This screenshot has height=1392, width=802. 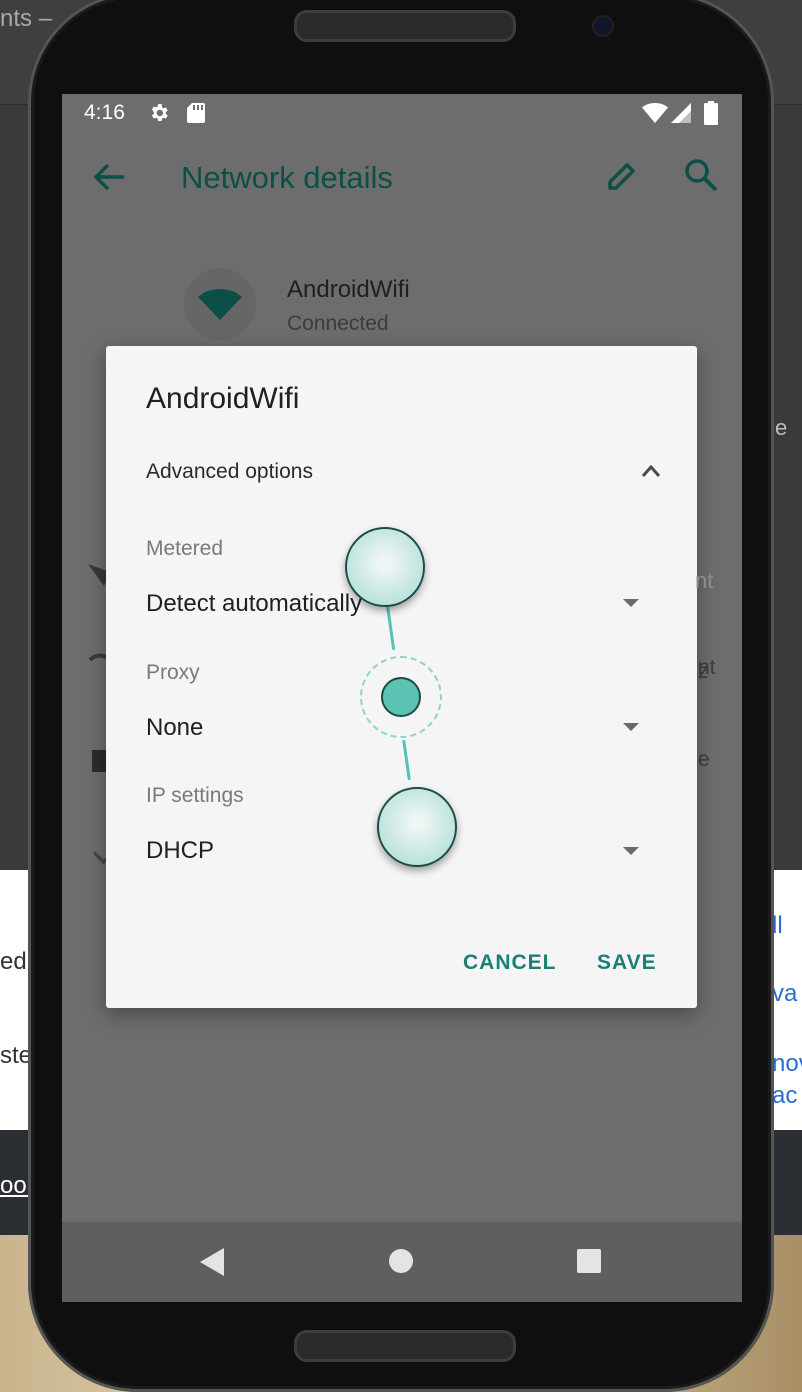 I want to click on metered-label: Metered, so click(x=185, y=548).